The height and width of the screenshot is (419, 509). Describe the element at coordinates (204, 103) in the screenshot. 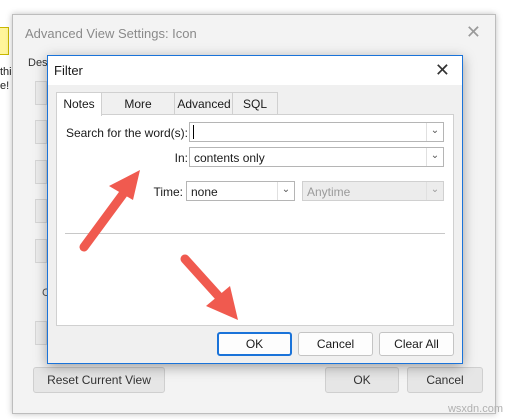

I see `tab-advanced: Advanced` at that location.